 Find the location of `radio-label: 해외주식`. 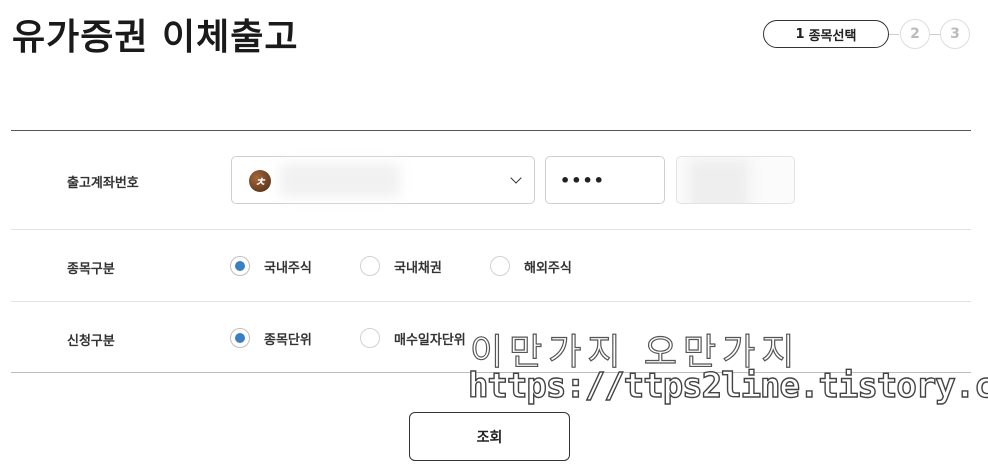

radio-label: 해외주식 is located at coordinates (548, 268).